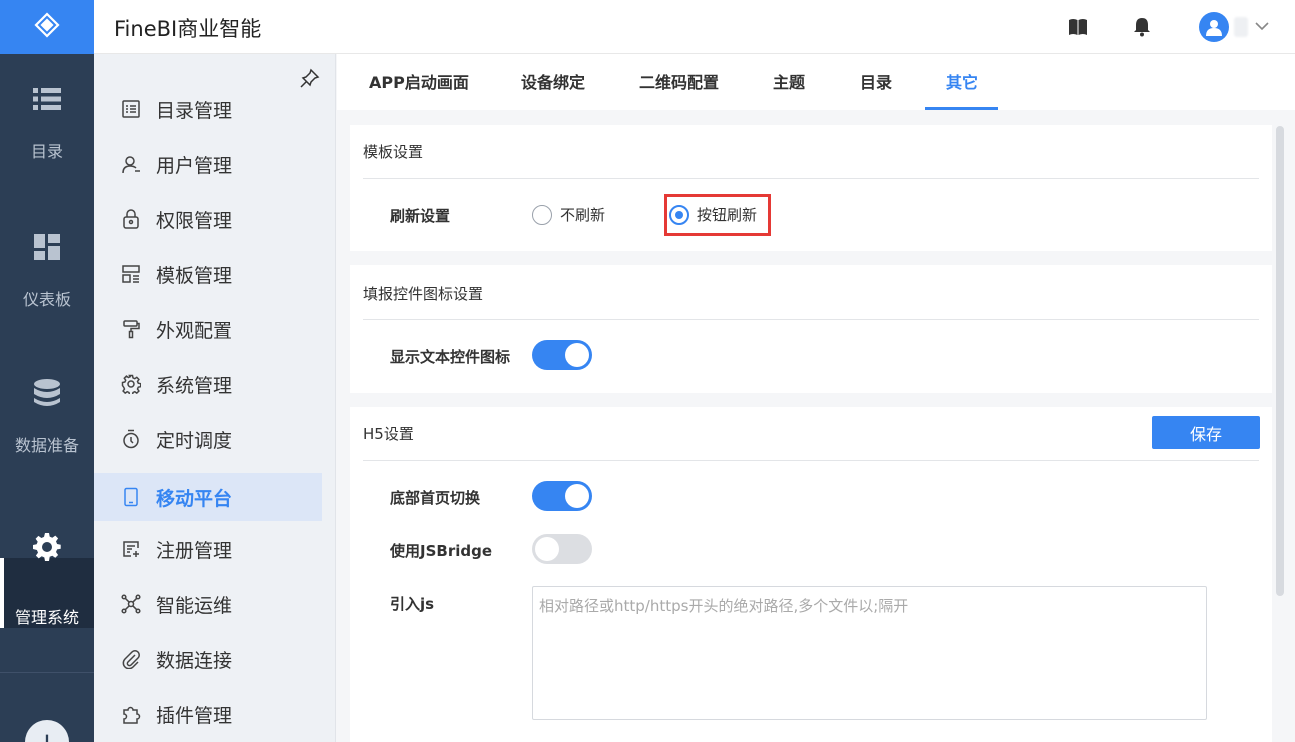 This screenshot has height=742, width=1295. Describe the element at coordinates (1262, 26) in the screenshot. I see `chevron-down-icon` at that location.